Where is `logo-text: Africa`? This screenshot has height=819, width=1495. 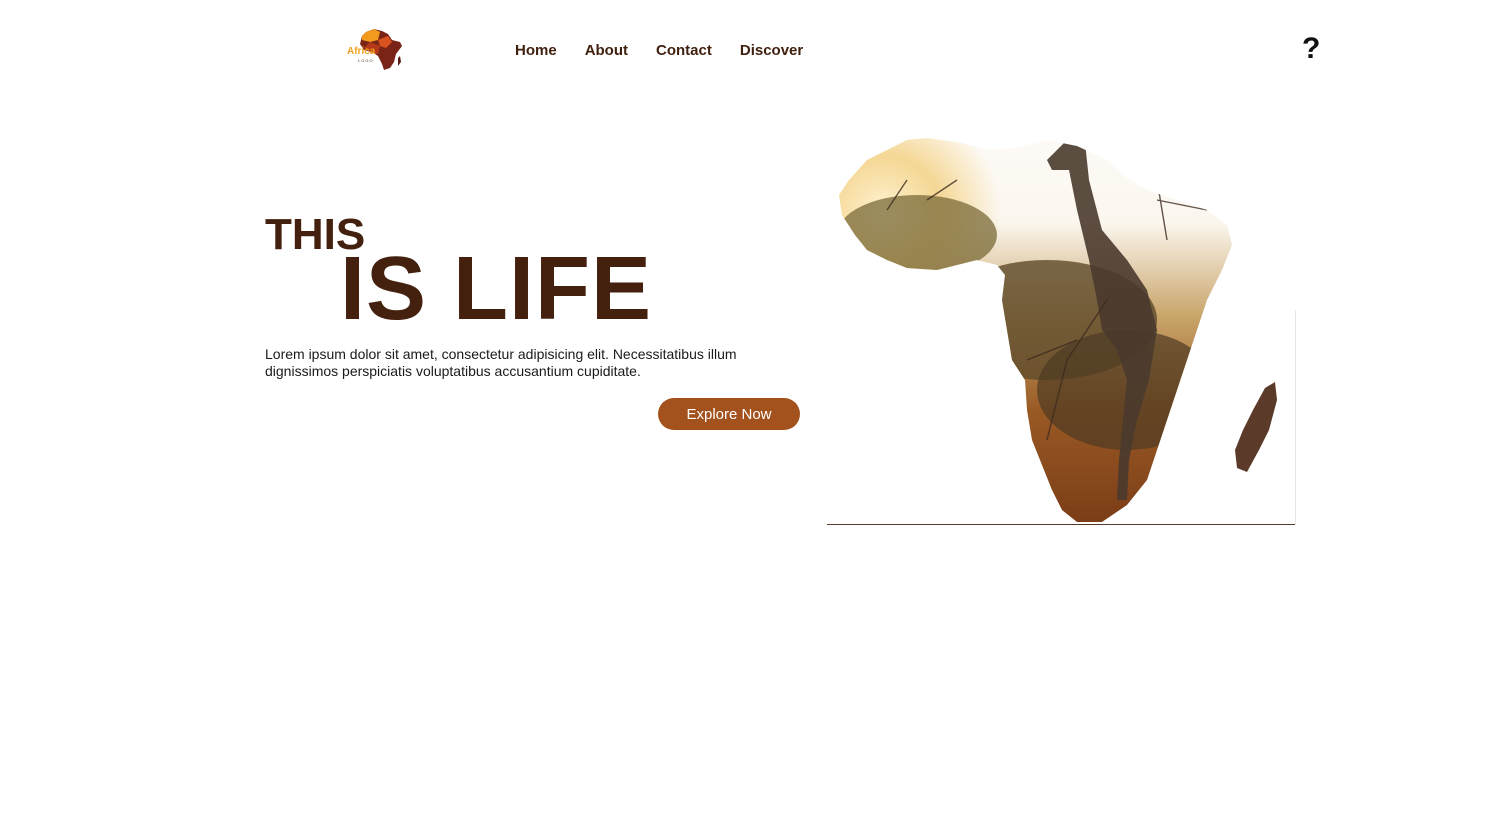
logo-text: Africa is located at coordinates (361, 51).